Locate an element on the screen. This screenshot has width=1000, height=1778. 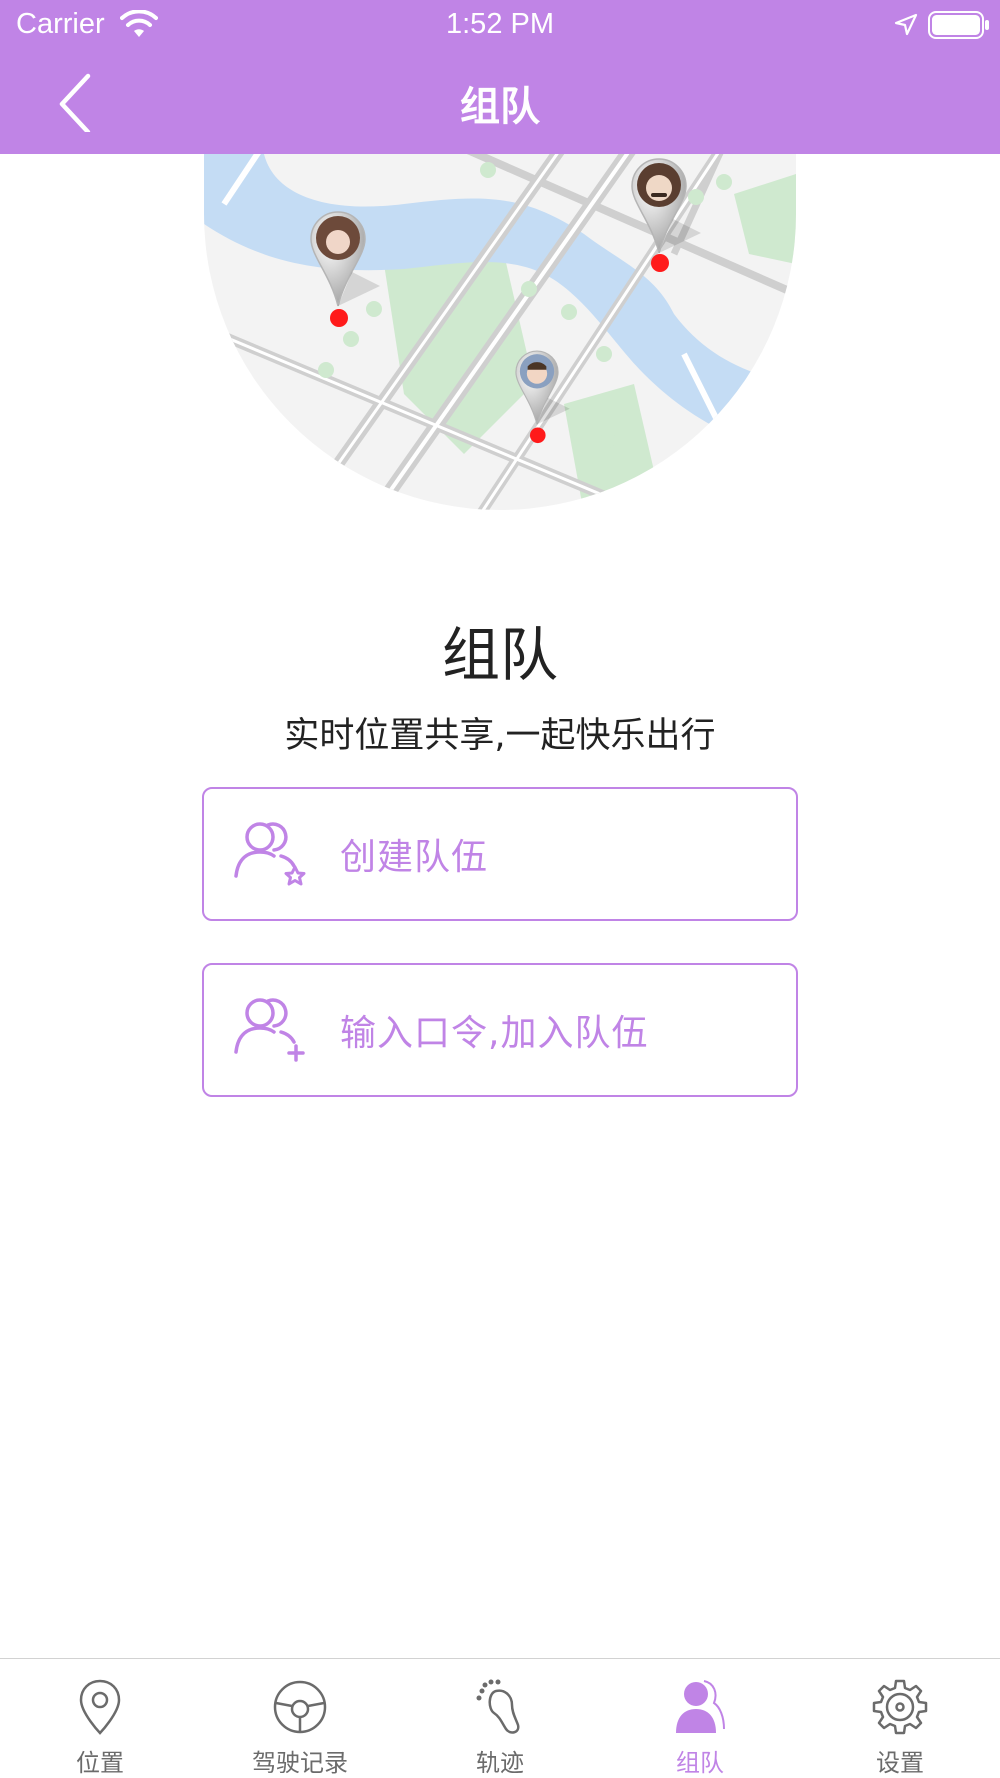
tab-track: 轨迹 is located at coordinates (500, 1718).